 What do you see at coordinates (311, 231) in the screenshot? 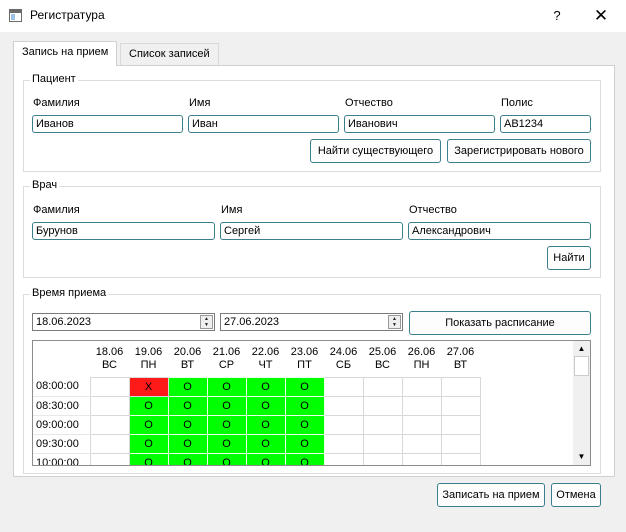
I see `doctor-first-name-field` at bounding box center [311, 231].